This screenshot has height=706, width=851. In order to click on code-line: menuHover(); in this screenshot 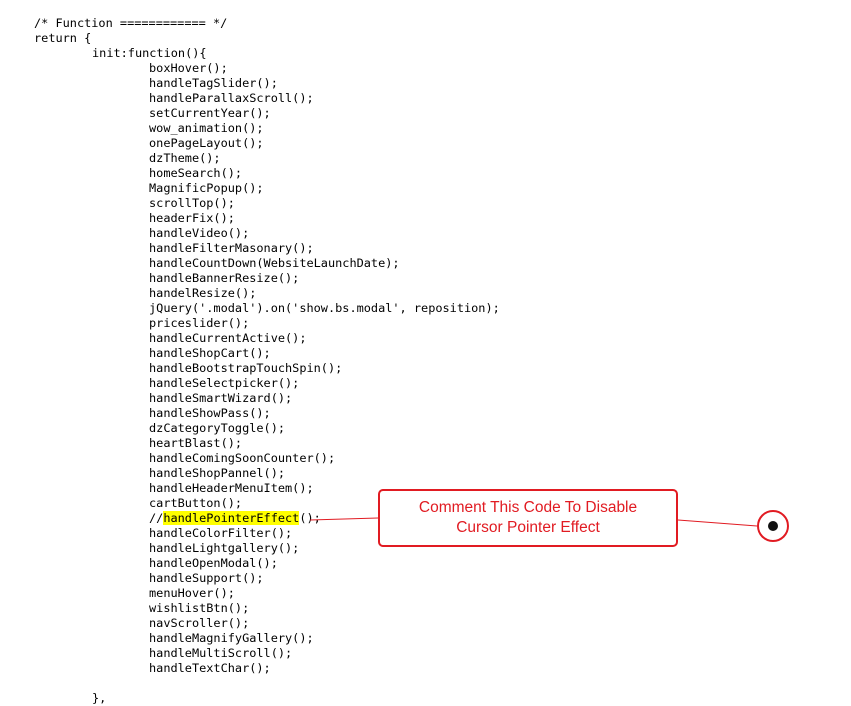, I will do `click(425, 593)`.